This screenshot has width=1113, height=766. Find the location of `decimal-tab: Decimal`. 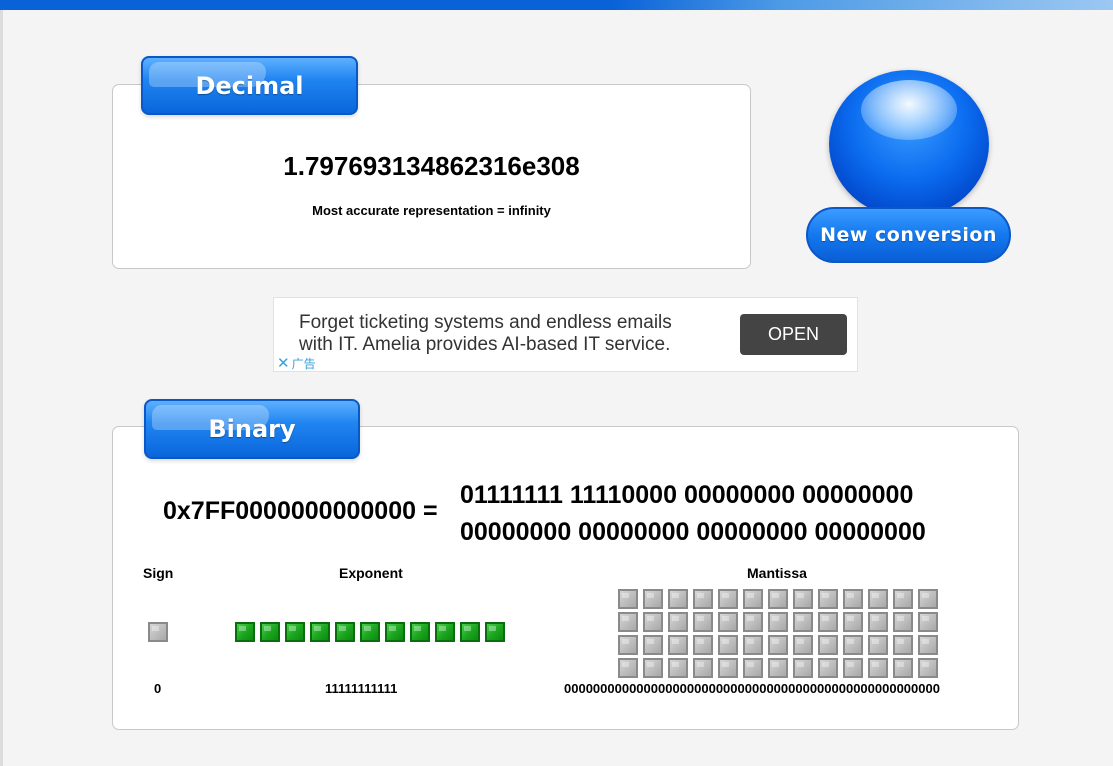

decimal-tab: Decimal is located at coordinates (249, 85).